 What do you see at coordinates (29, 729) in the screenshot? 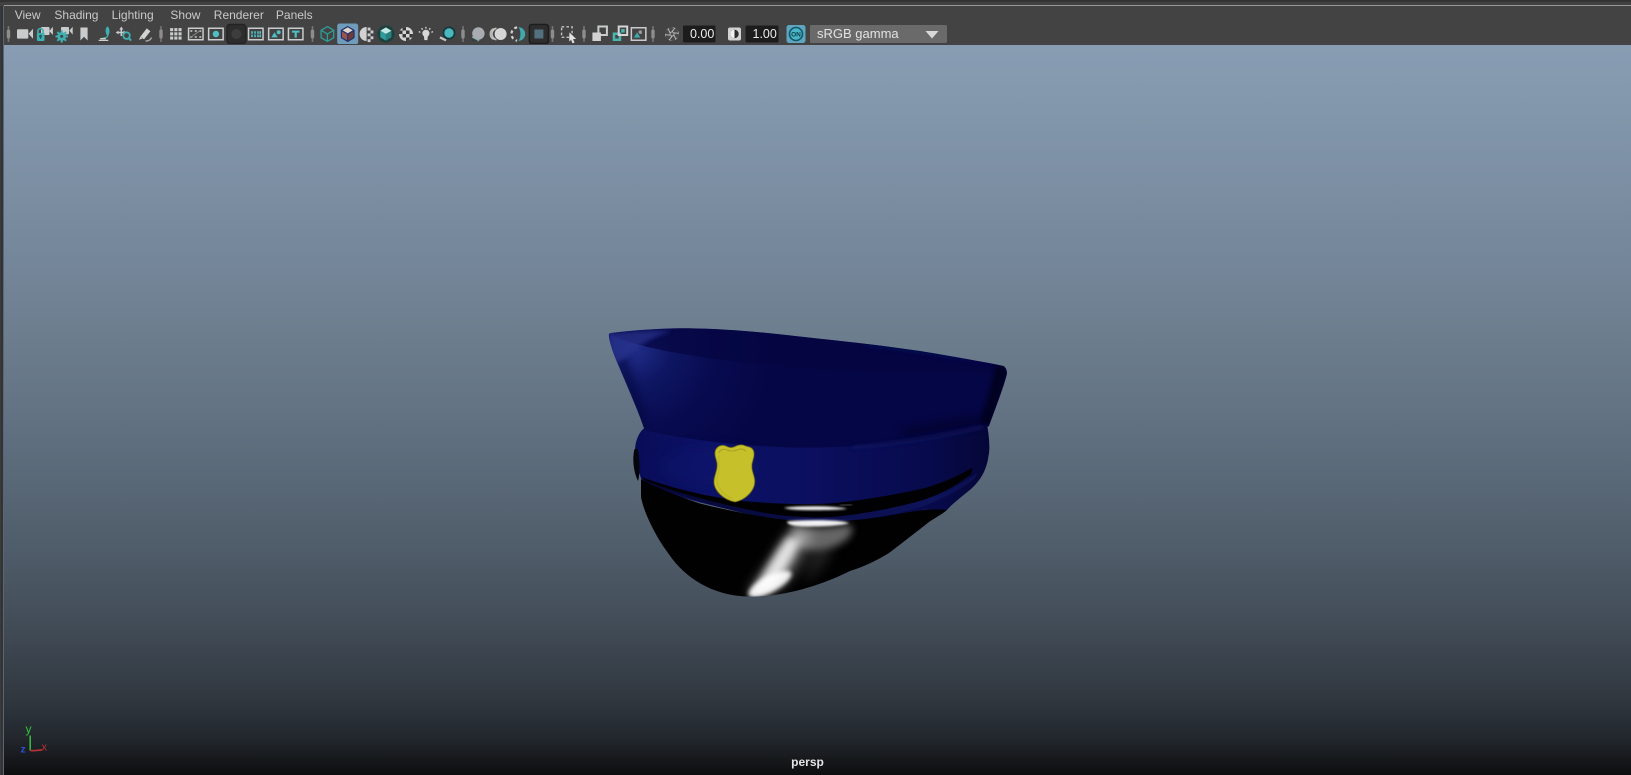
I see `svg-text: y` at bounding box center [29, 729].